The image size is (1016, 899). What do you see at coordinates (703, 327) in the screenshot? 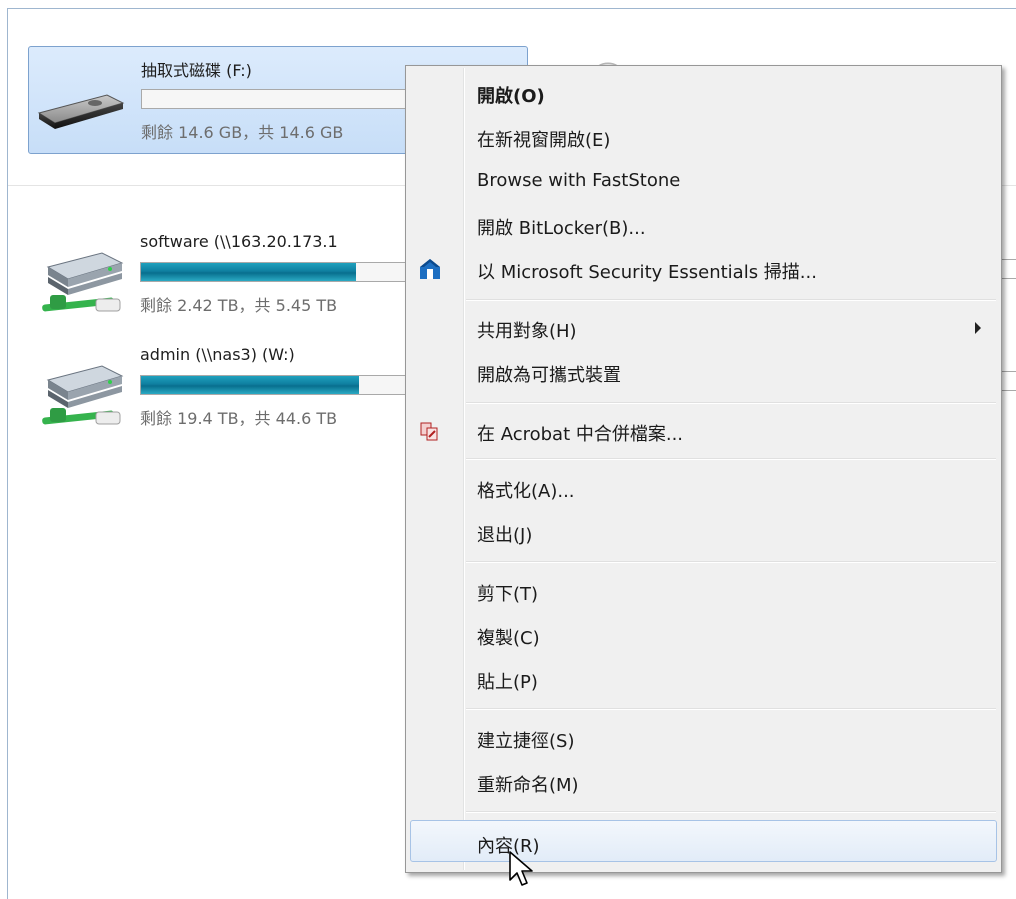
I see `menu-item-share-with: 共用對象(H)` at bounding box center [703, 327].